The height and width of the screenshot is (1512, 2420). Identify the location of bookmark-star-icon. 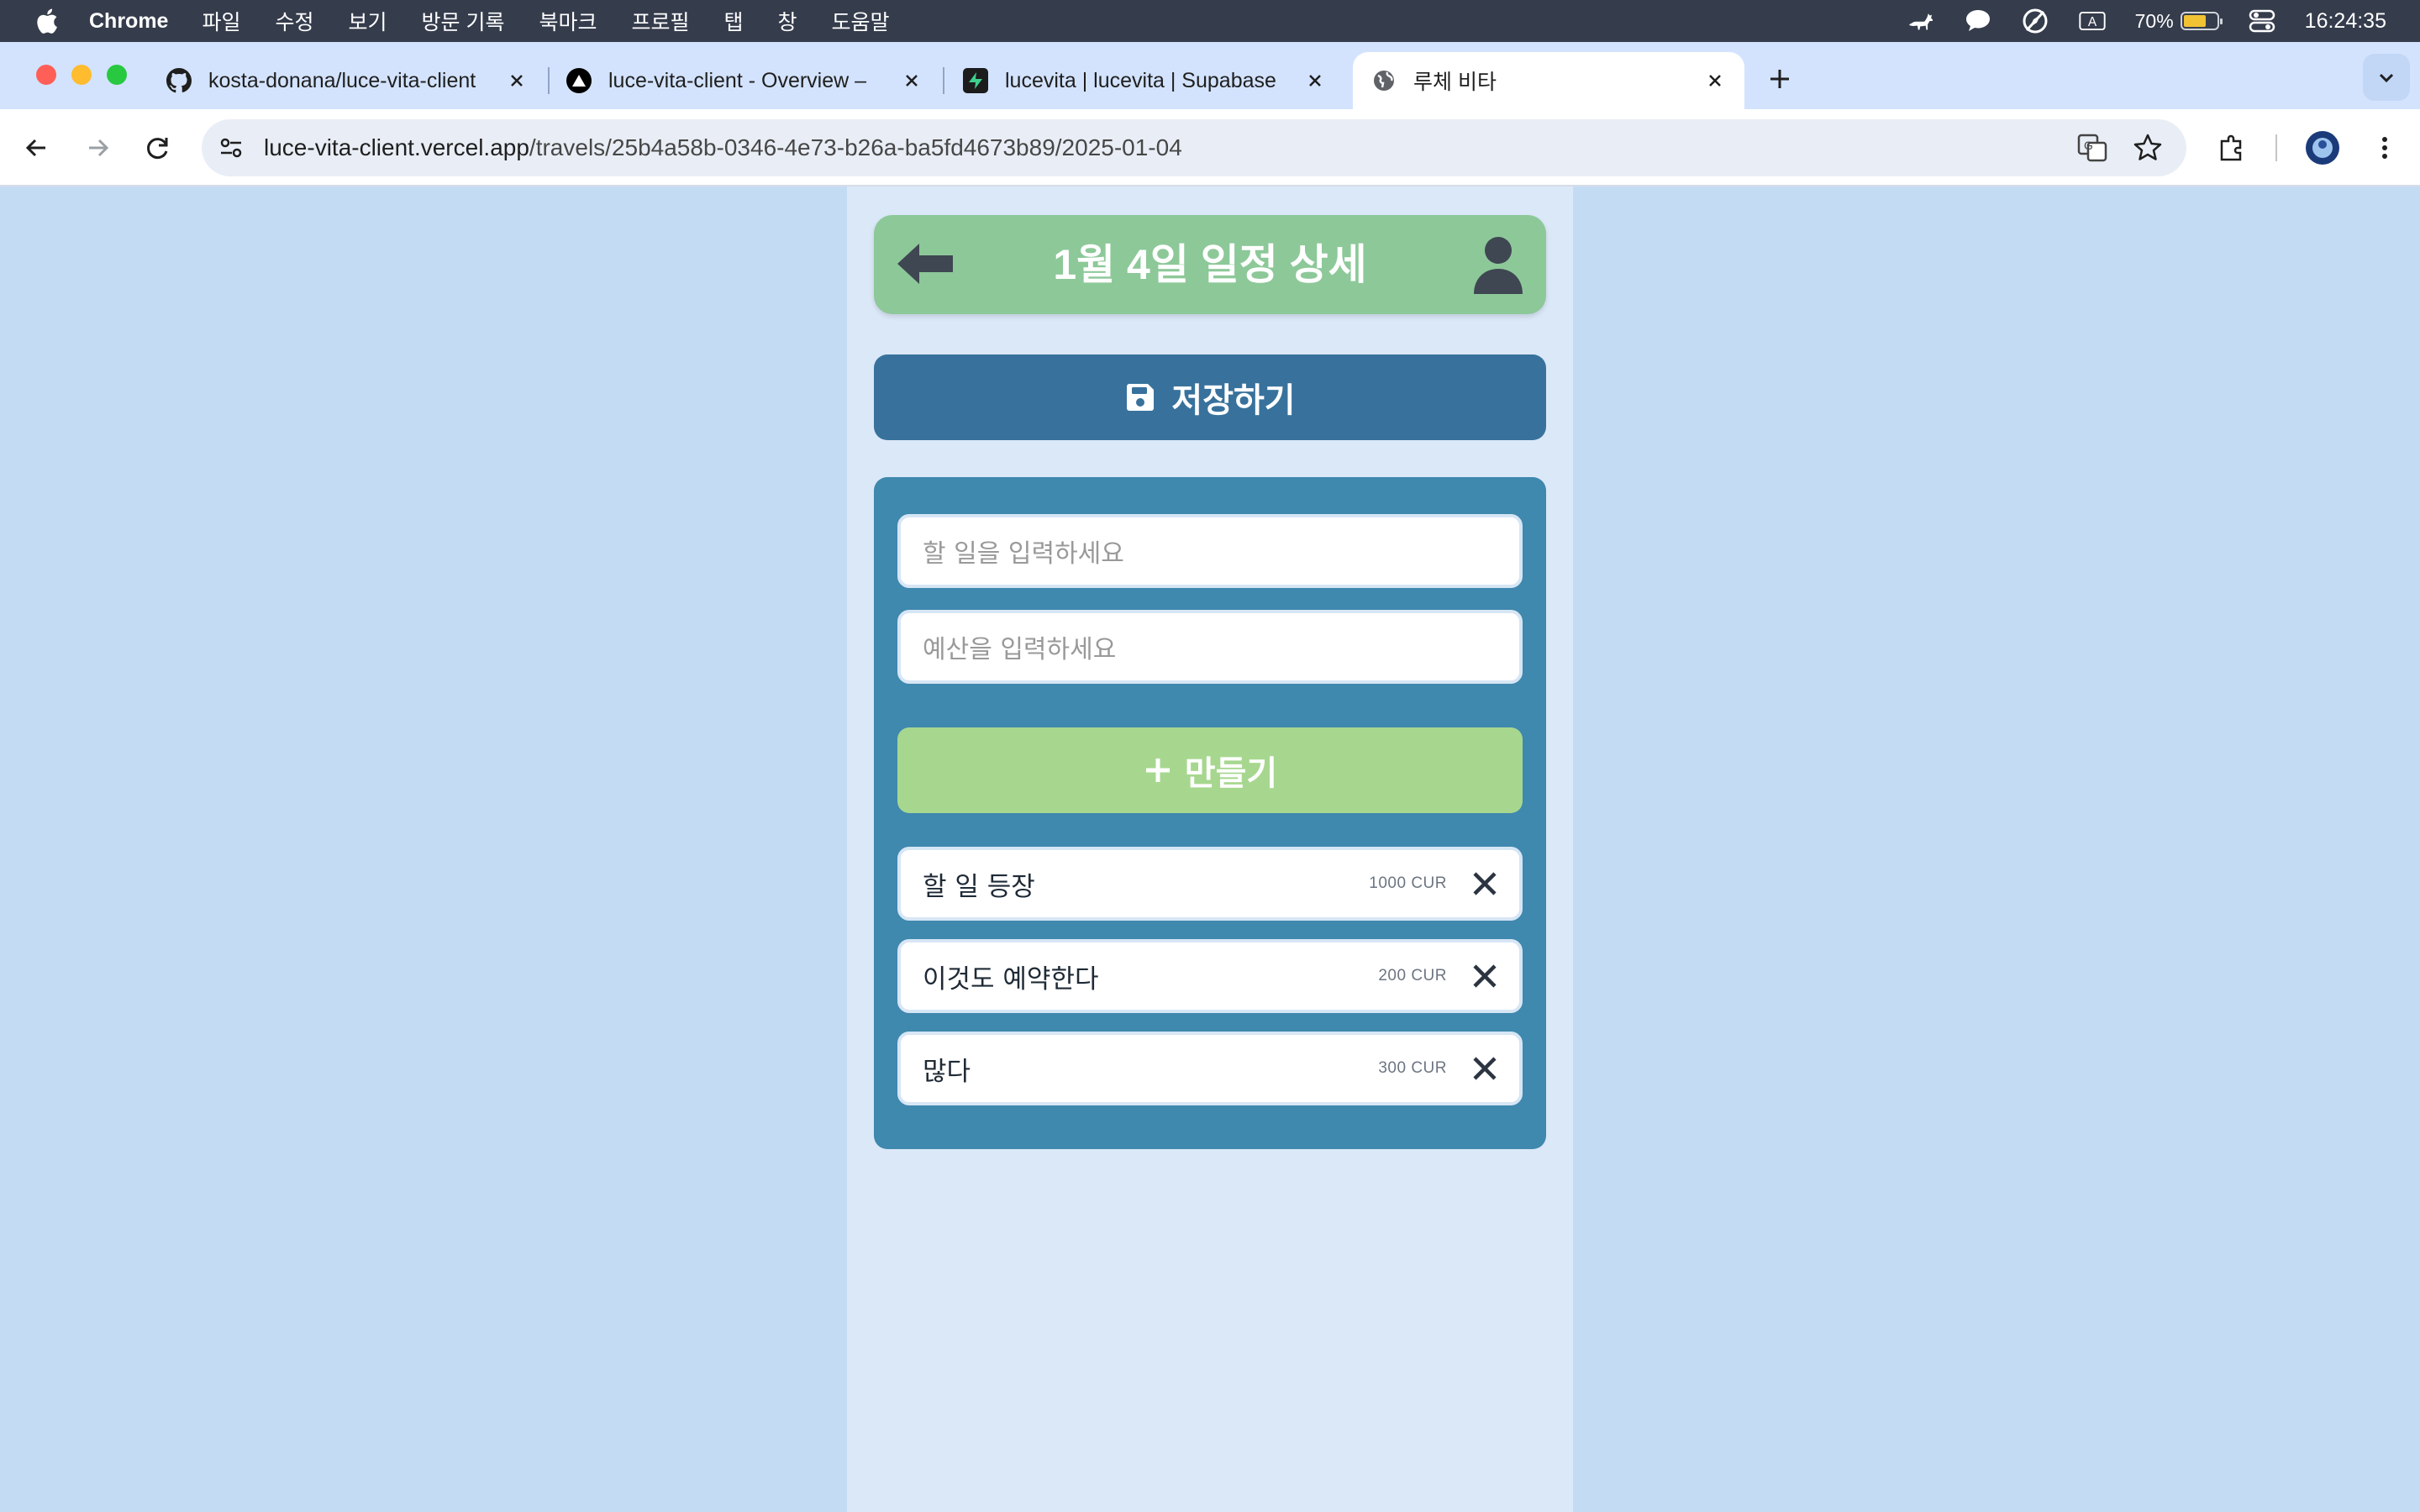
(2148, 148).